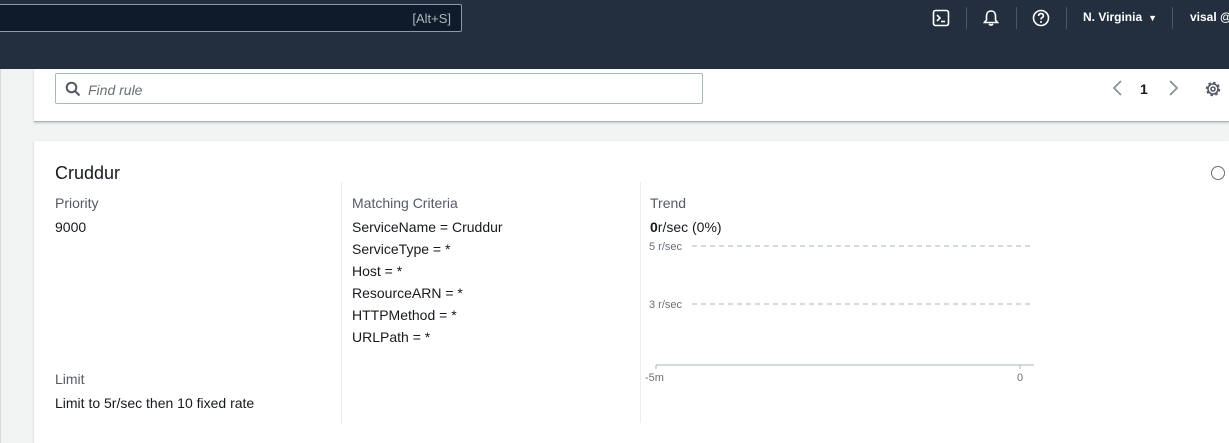  Describe the element at coordinates (1153, 18) in the screenshot. I see `caret-down-icon: ▼` at that location.